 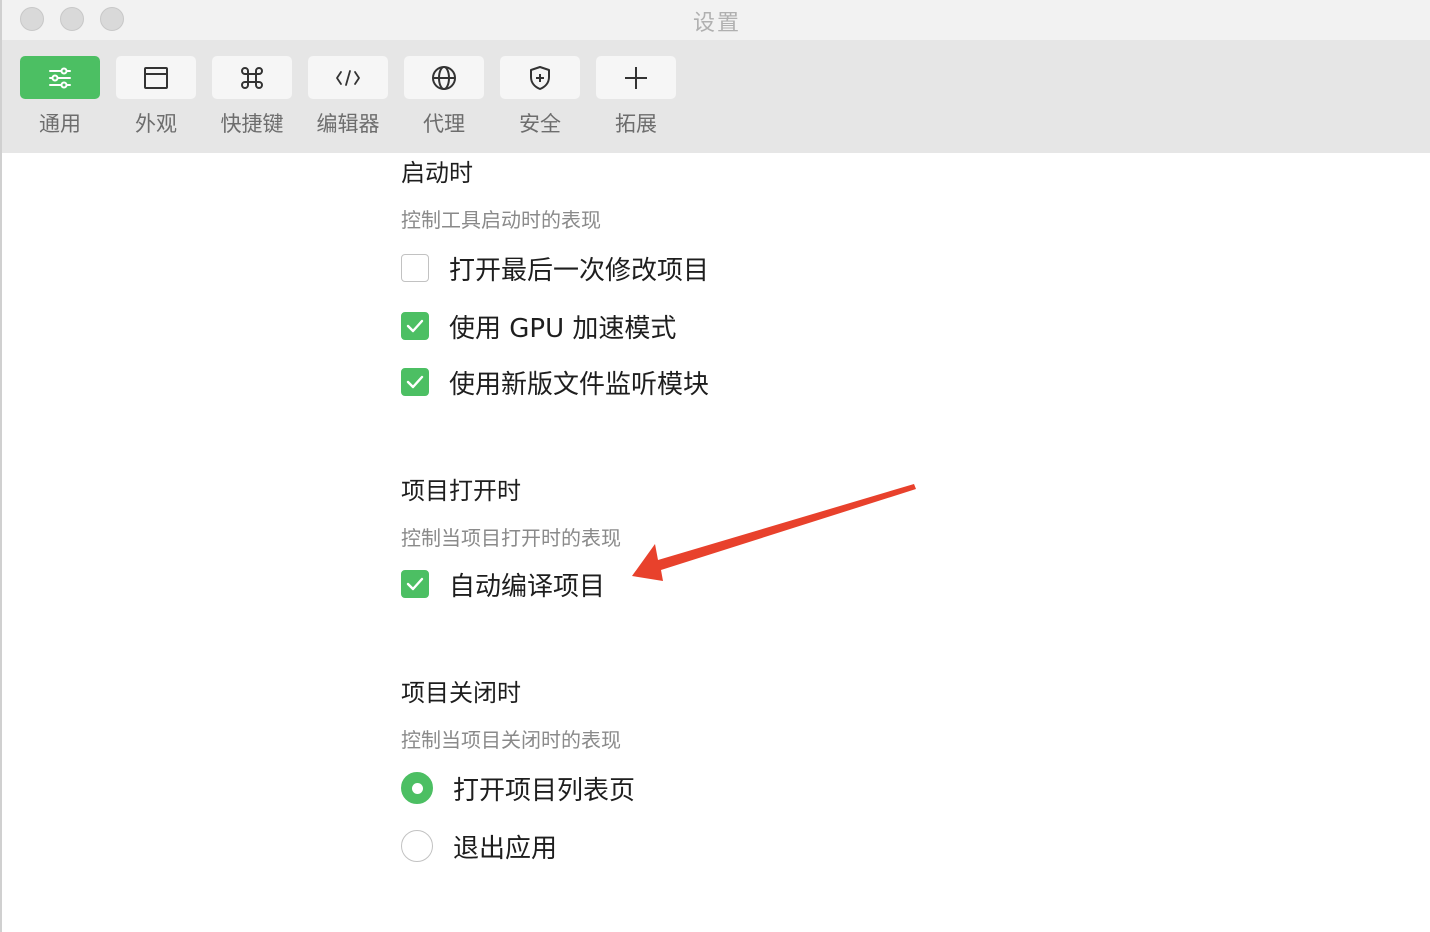 I want to click on tab-extensions: 拓展, so click(x=636, y=101).